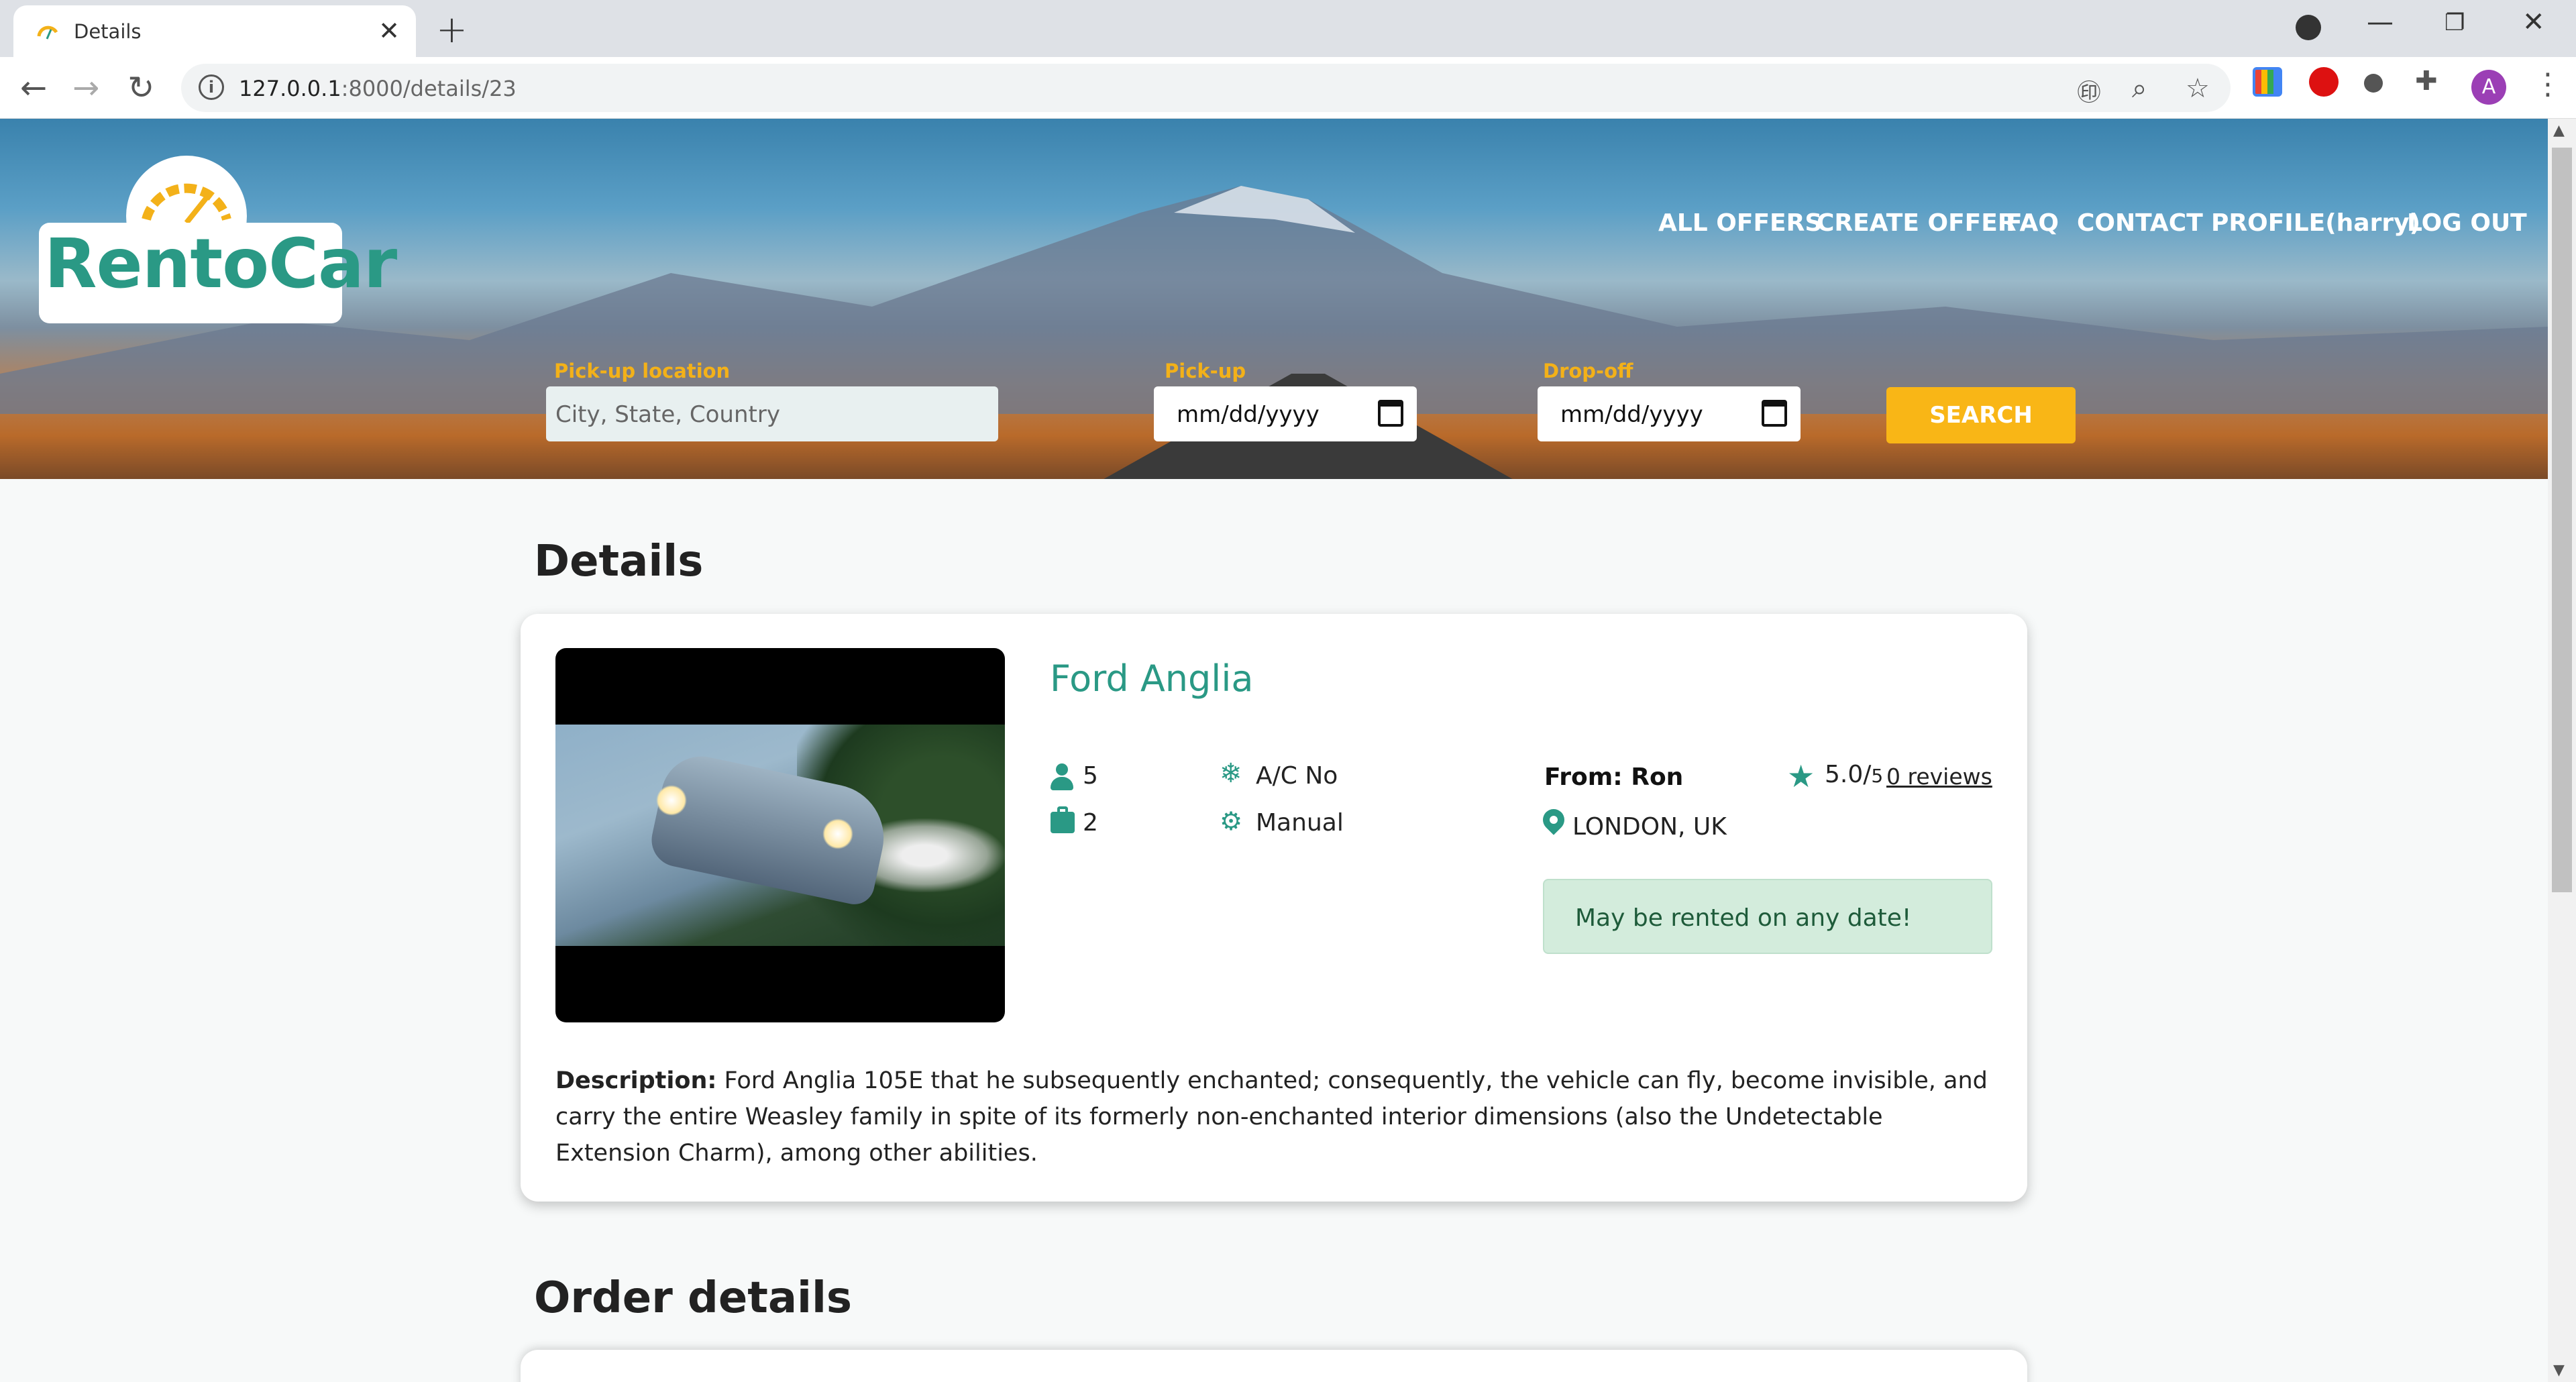  I want to click on owner-name: From: Ron, so click(1614, 777).